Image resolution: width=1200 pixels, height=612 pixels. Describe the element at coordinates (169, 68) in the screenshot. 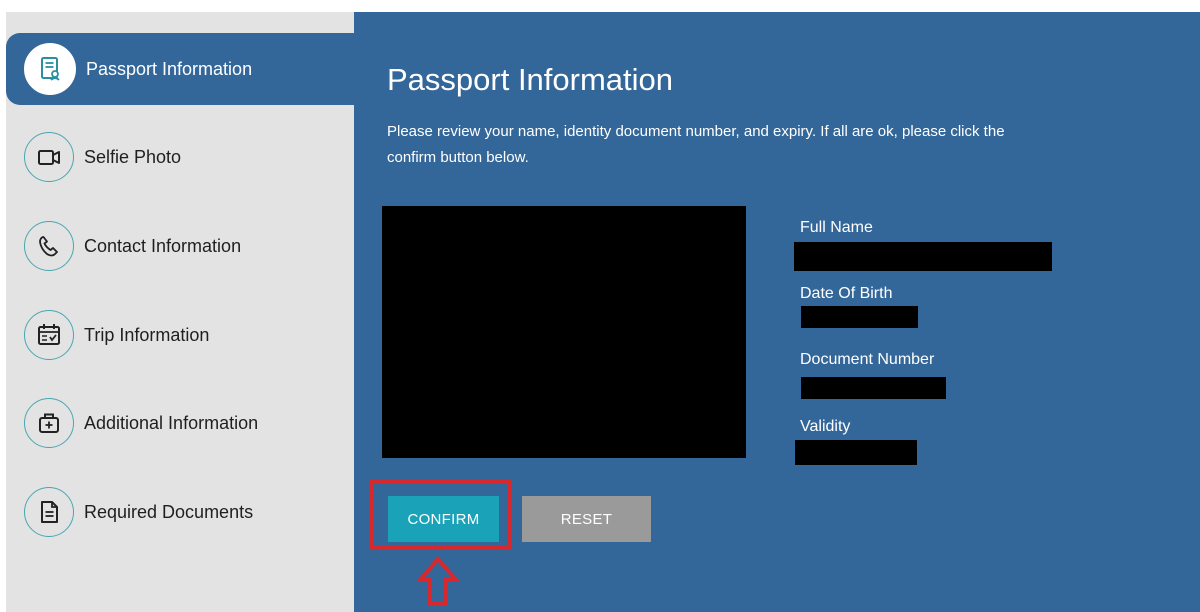

I see `sidebar-item-label: Passport Information` at that location.